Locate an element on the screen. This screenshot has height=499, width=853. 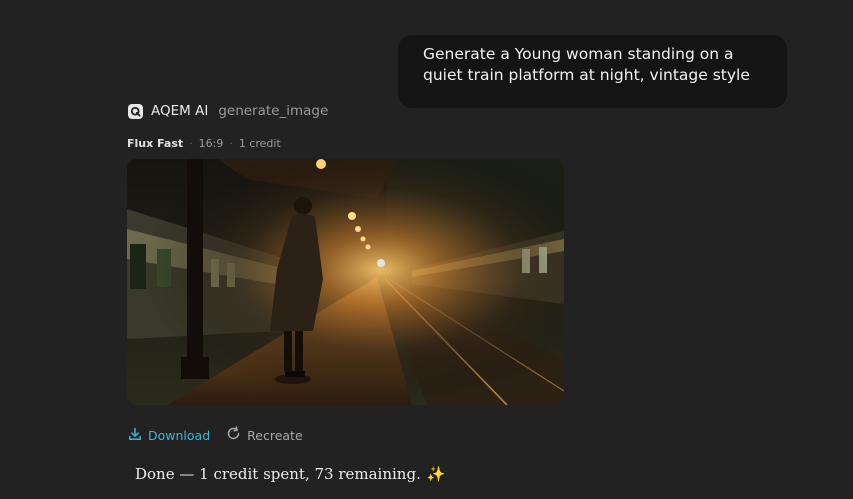
generation-meta: Flux Fast · 16:9 · 1 credit is located at coordinates (204, 143).